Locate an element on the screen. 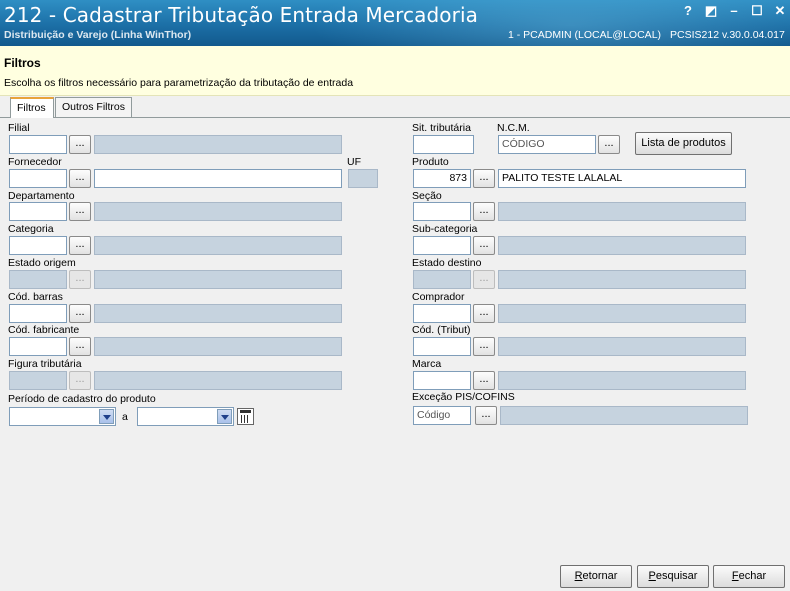  comprador-label: Comprador is located at coordinates (438, 297).